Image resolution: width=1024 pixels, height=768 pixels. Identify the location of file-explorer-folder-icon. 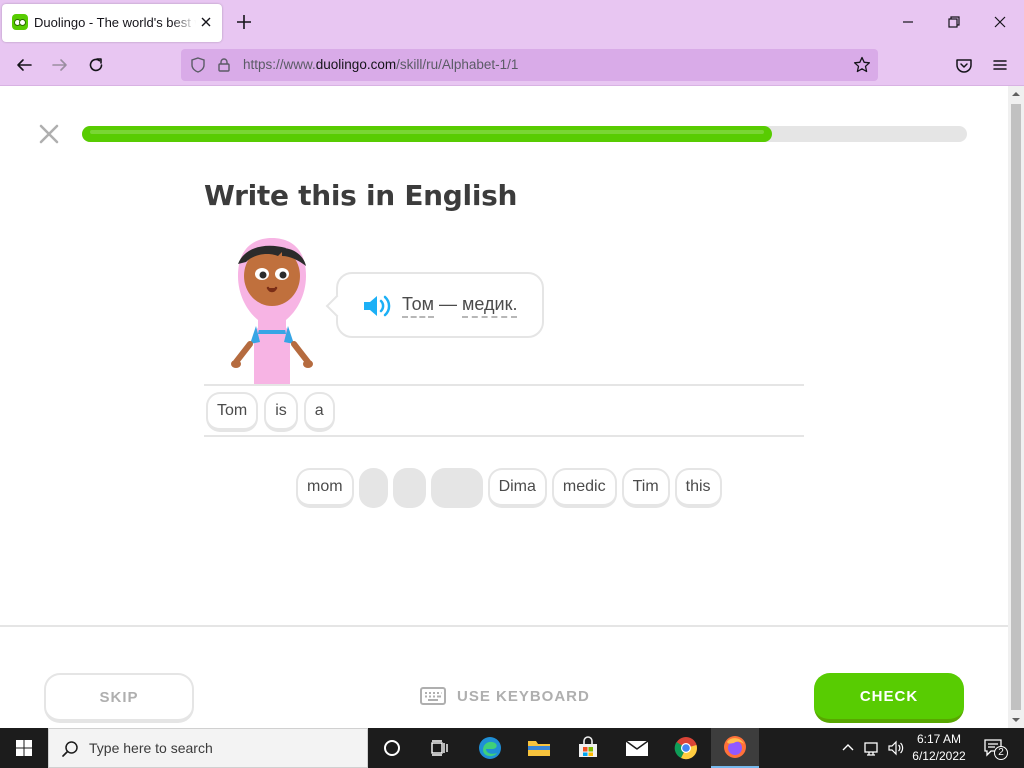
(539, 748).